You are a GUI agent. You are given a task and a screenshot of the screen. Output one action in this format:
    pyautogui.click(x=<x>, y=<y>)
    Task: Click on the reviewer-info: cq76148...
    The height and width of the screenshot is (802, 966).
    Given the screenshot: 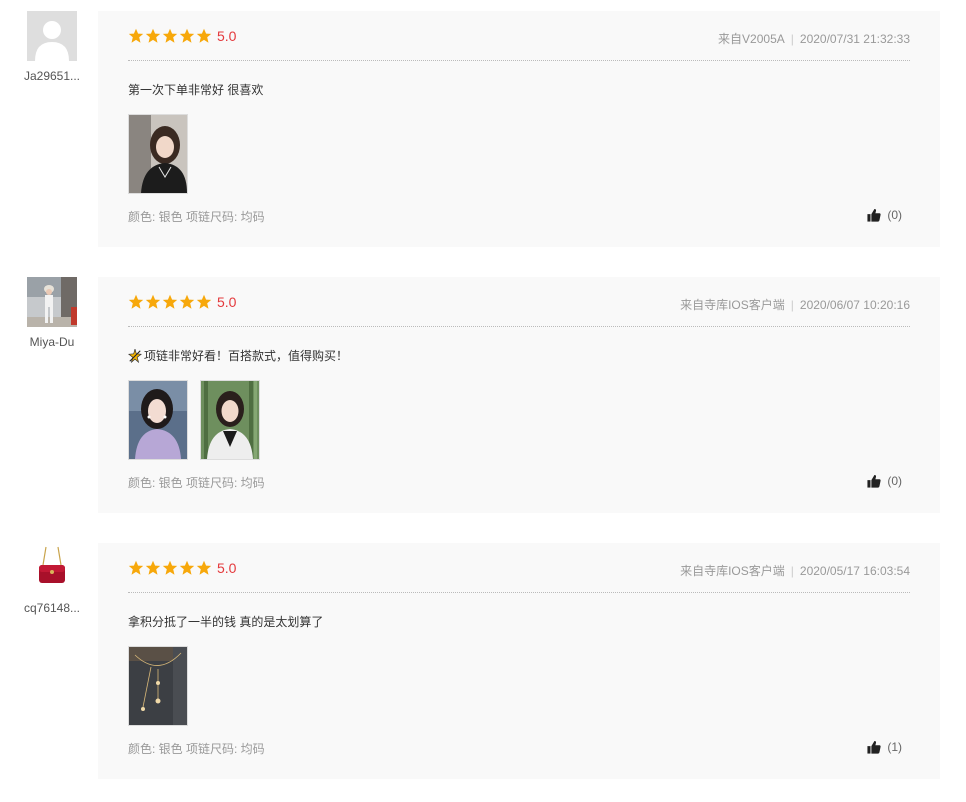 What is the action you would take?
    pyautogui.click(x=52, y=579)
    